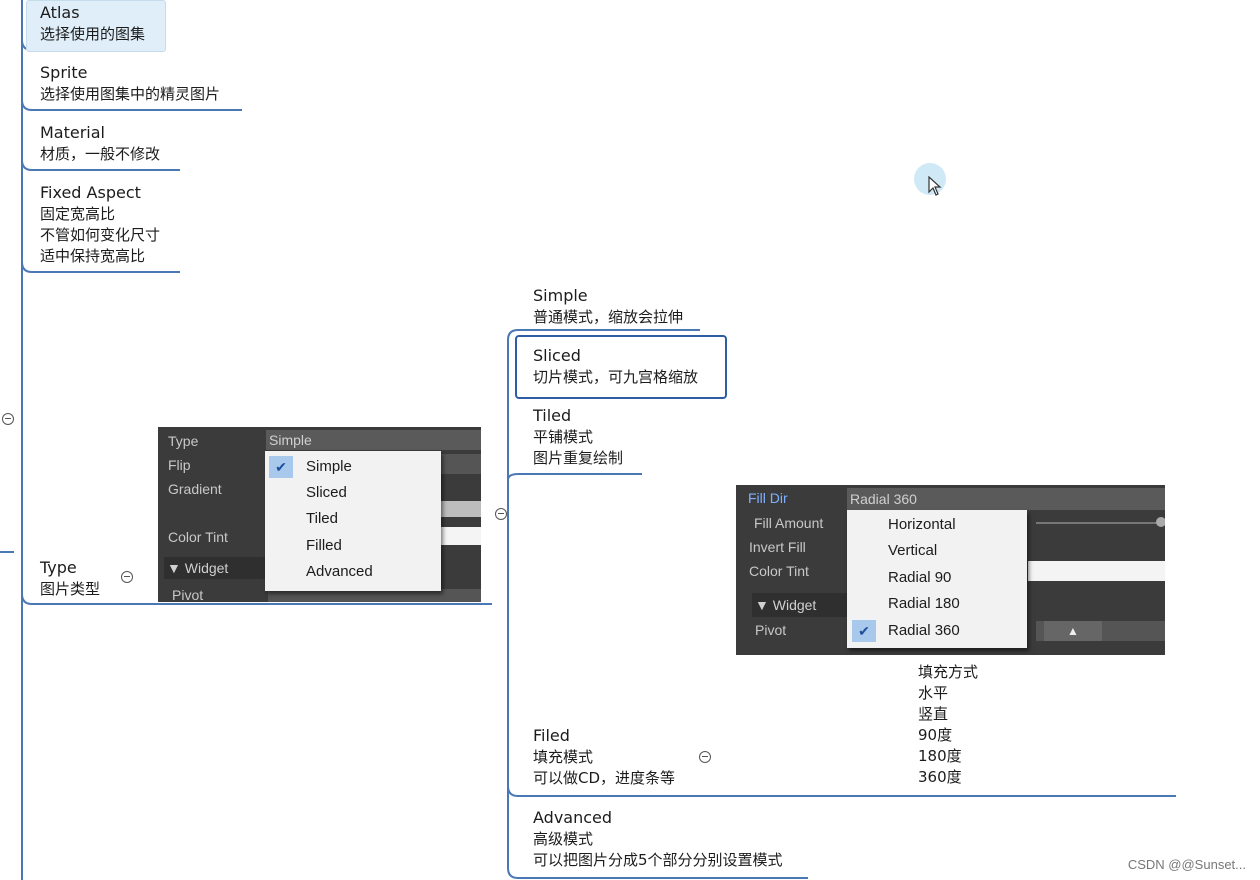 Image resolution: width=1260 pixels, height=880 pixels. I want to click on mouse-cursor-icon, so click(935, 186).